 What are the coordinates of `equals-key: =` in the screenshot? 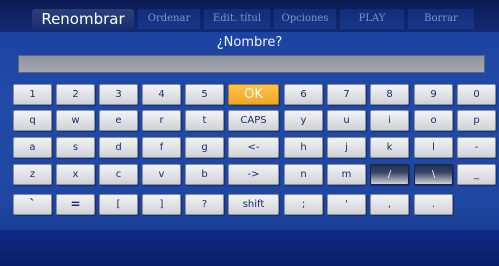 It's located at (75, 204).